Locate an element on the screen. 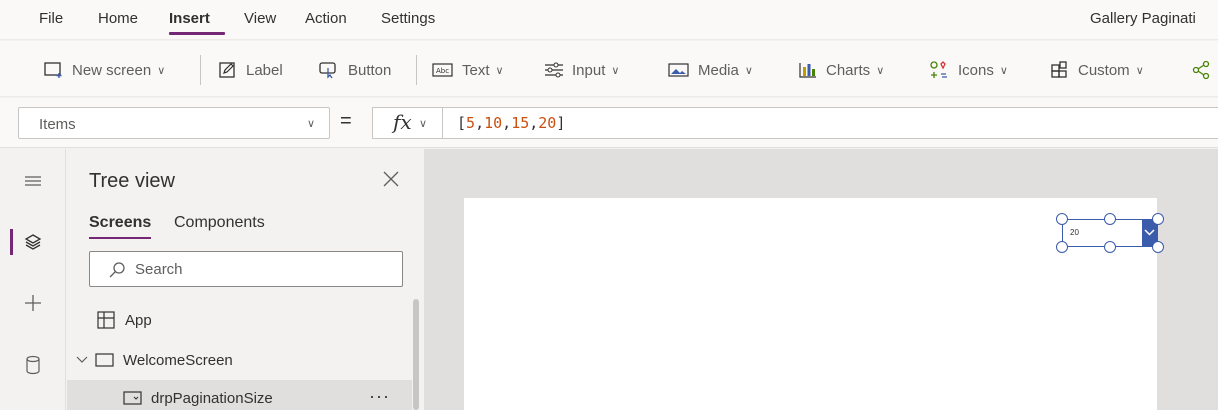  menu-settings: Settings is located at coordinates (408, 18).